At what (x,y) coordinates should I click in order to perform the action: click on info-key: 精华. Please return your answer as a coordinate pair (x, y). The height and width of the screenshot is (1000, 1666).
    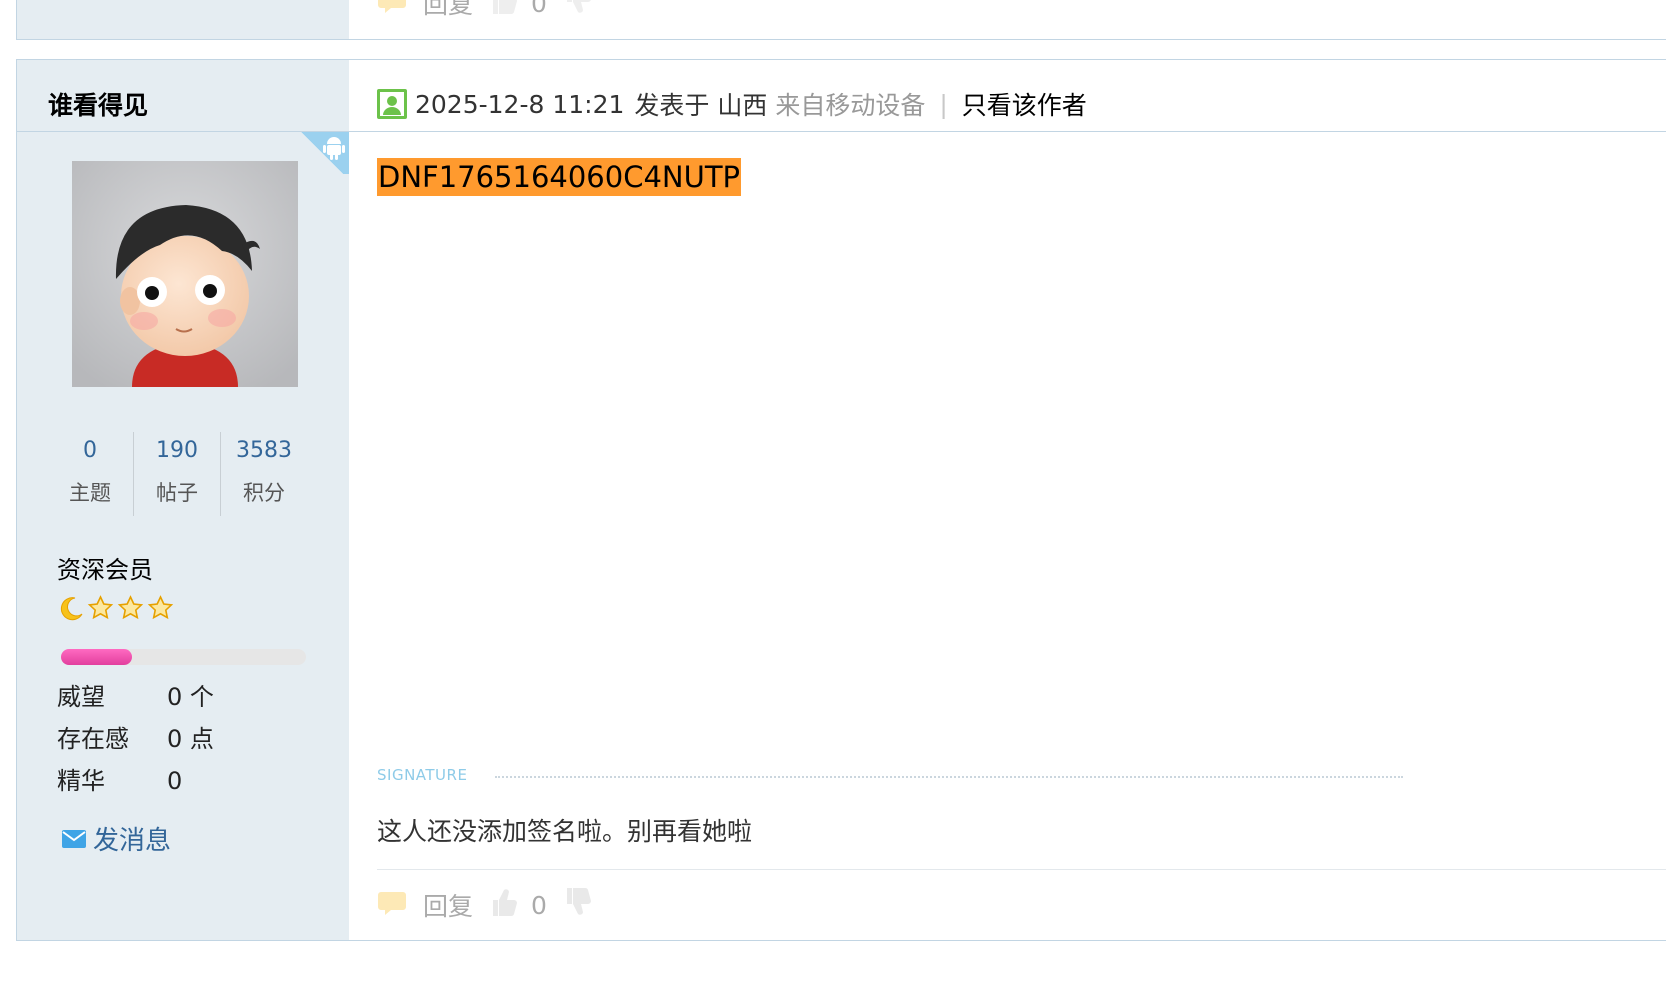
    Looking at the image, I should click on (81, 781).